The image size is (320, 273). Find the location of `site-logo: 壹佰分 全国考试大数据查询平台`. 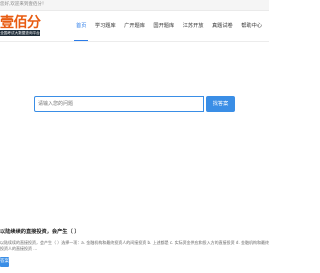

site-logo: 壹佰分 全国考试大数据查询平台 is located at coordinates (21, 27).